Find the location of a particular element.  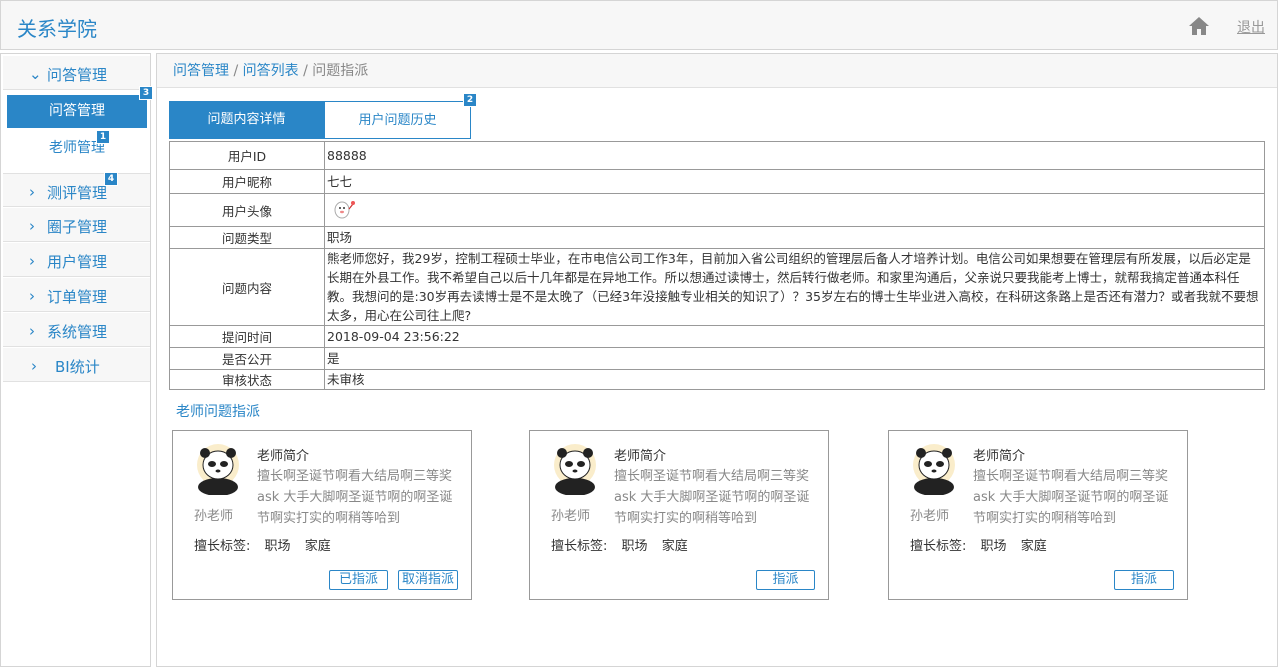

breadcrumb: 问答管理 / 问答列表 / 问题指派 is located at coordinates (717, 71).